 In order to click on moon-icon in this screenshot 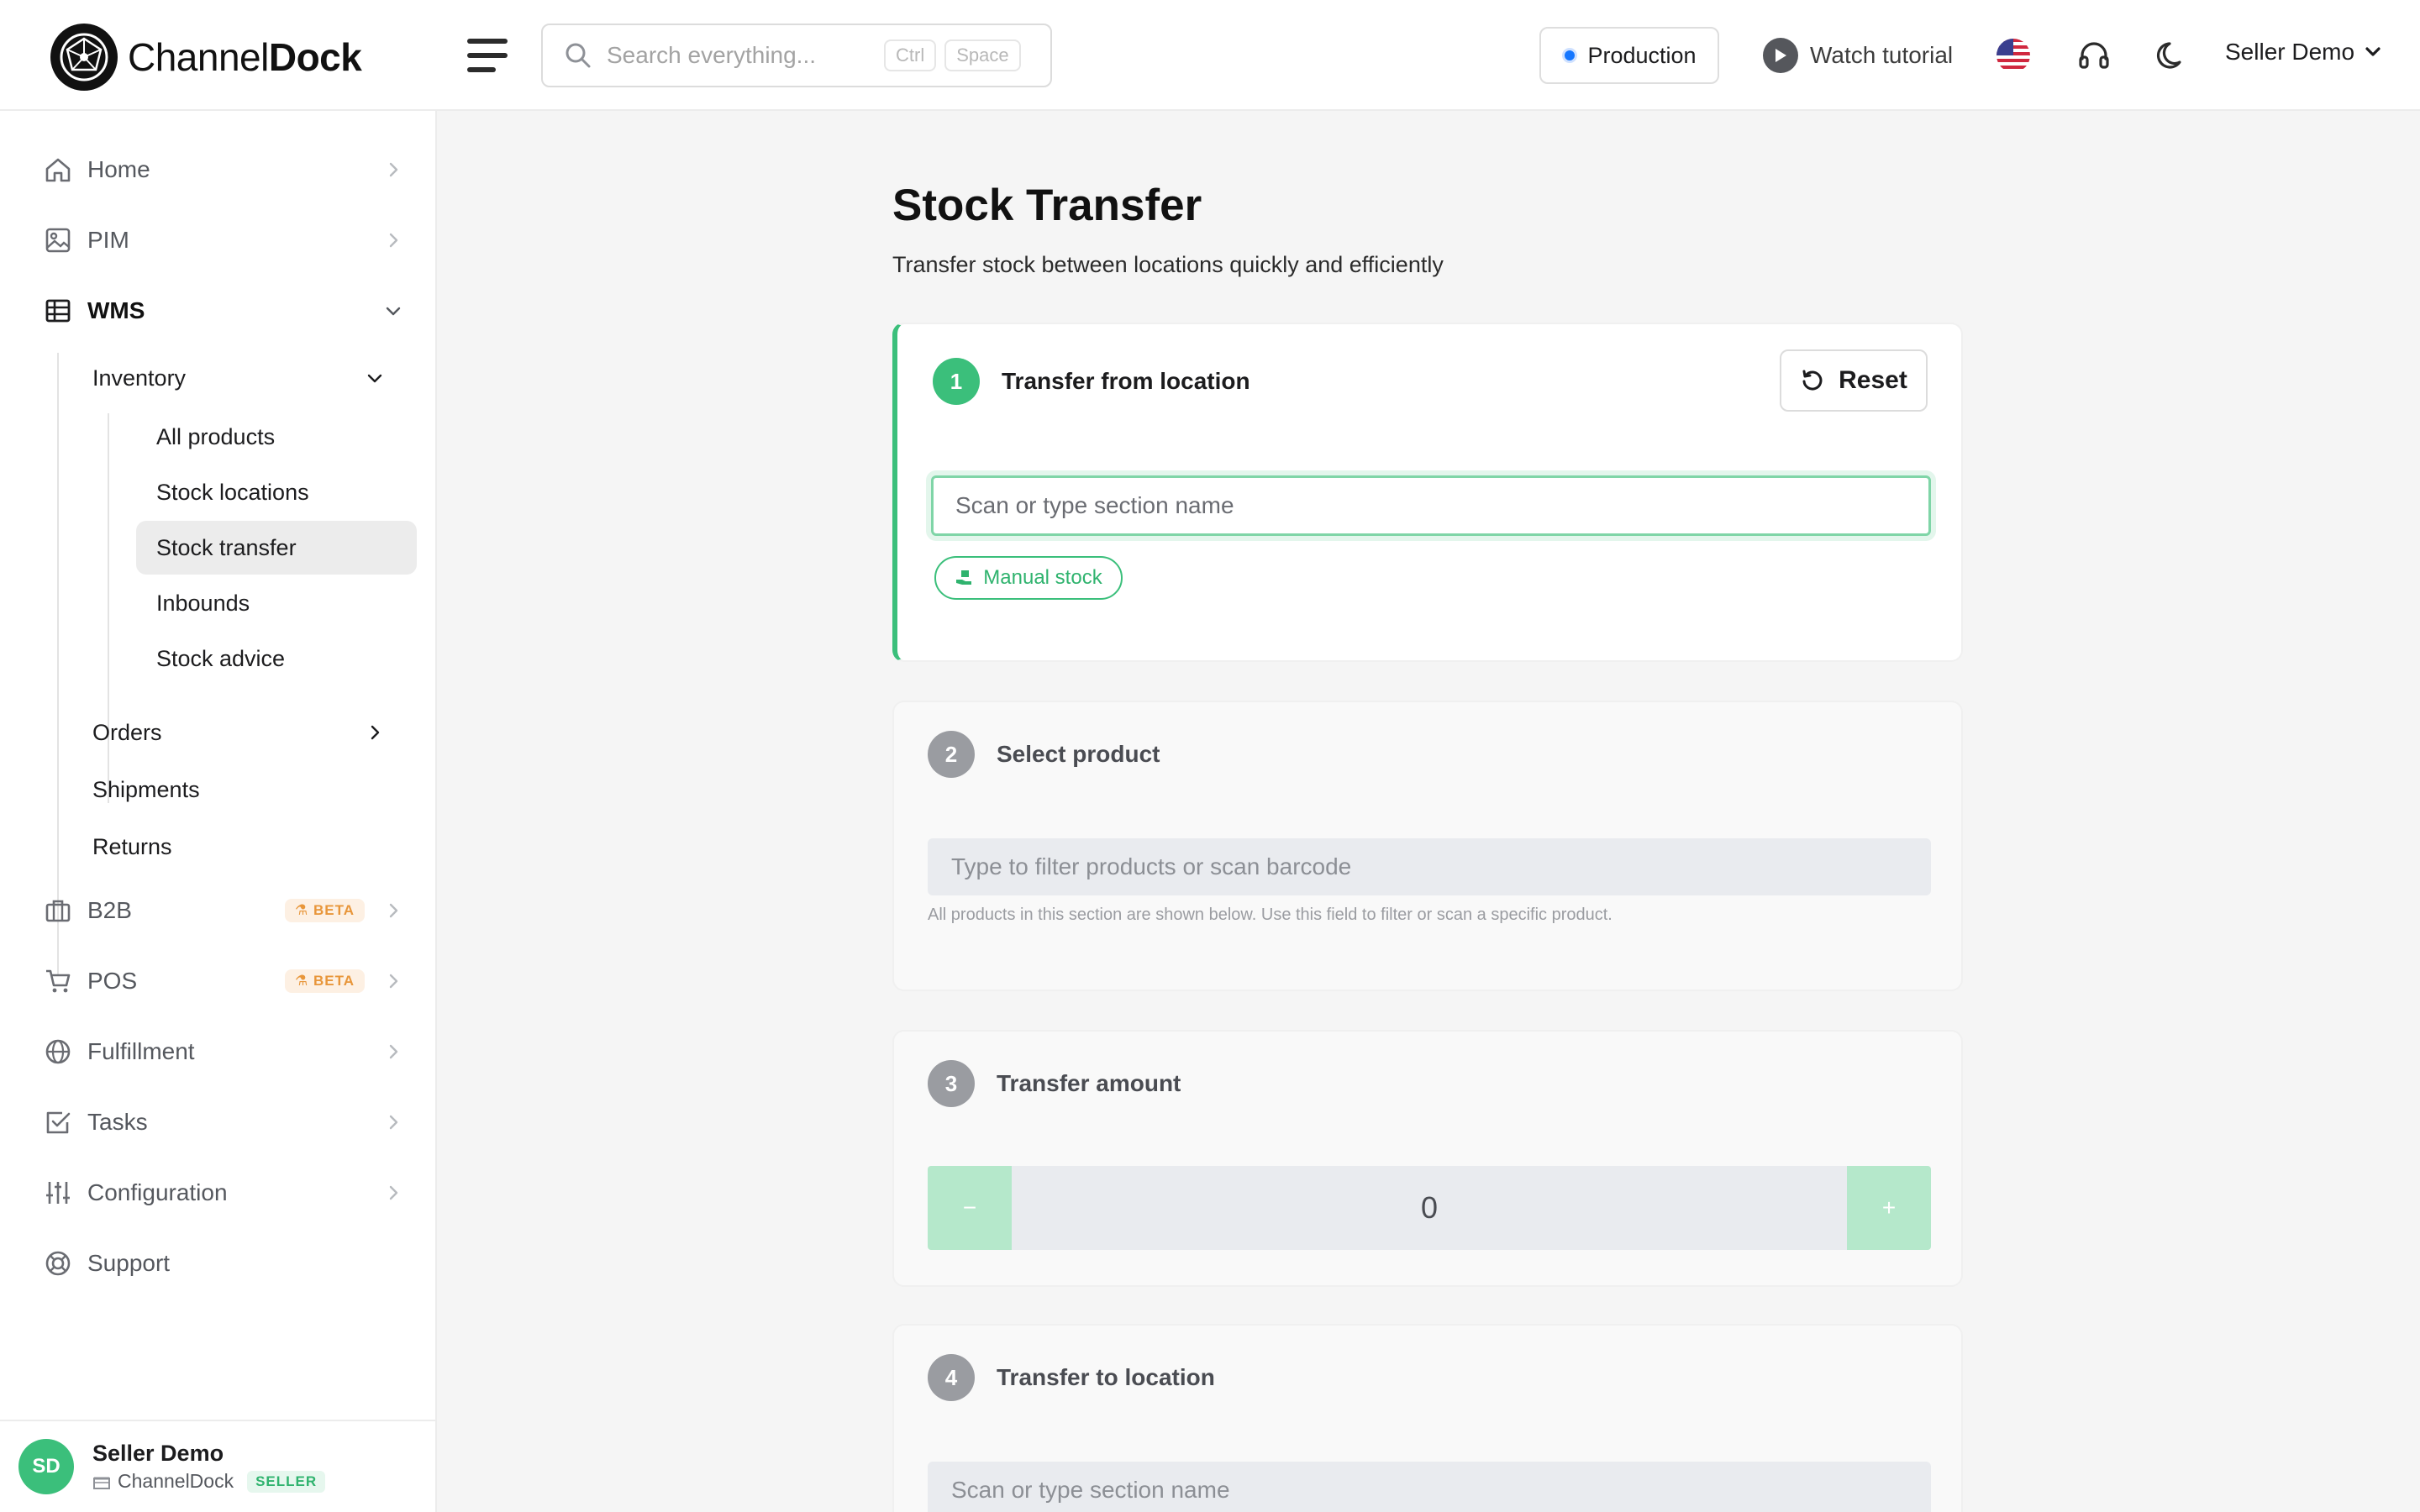, I will do `click(2172, 55)`.